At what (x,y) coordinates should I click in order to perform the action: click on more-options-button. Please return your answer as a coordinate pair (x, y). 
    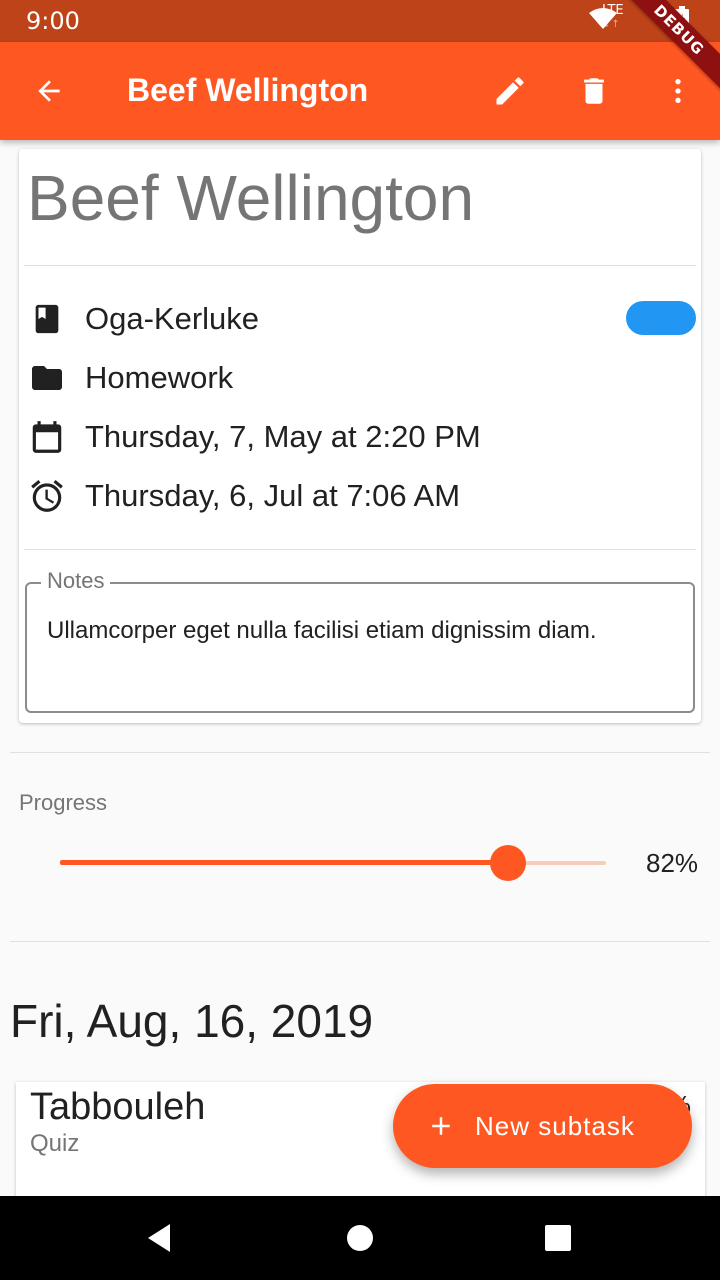
    Looking at the image, I should click on (678, 91).